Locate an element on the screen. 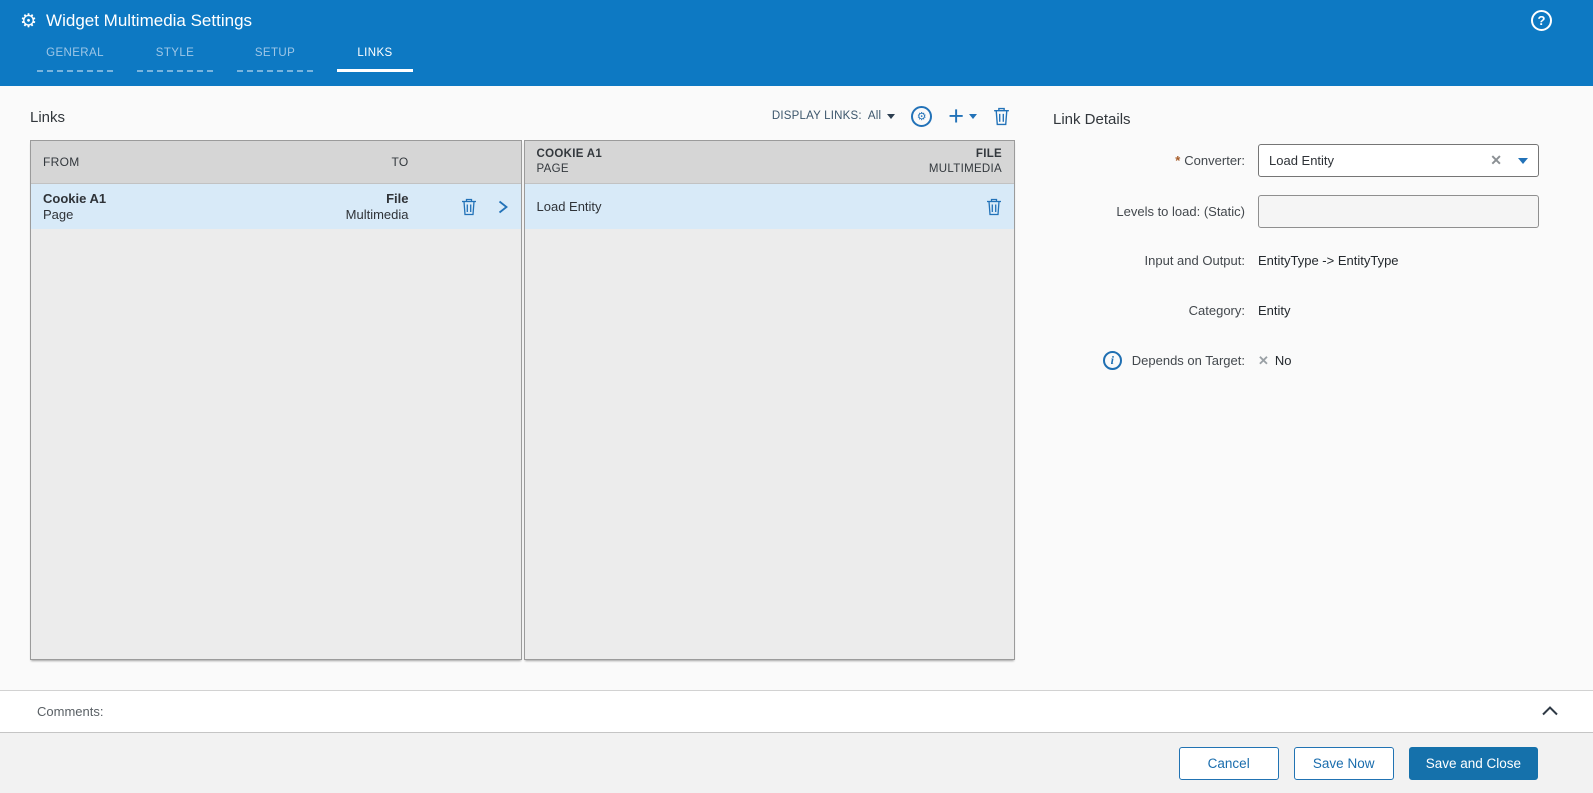 The image size is (1593, 793). cancel-button: Cancel is located at coordinates (1228, 763).